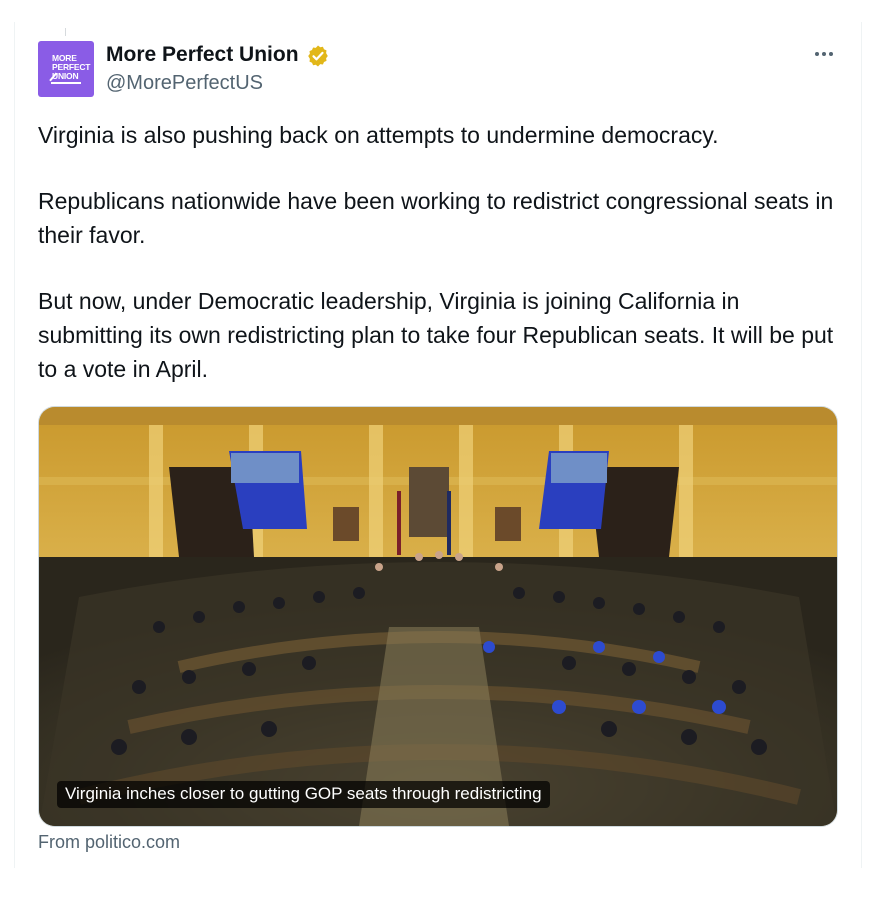  What do you see at coordinates (202, 55) in the screenshot?
I see `author-name: More Perfect Union` at bounding box center [202, 55].